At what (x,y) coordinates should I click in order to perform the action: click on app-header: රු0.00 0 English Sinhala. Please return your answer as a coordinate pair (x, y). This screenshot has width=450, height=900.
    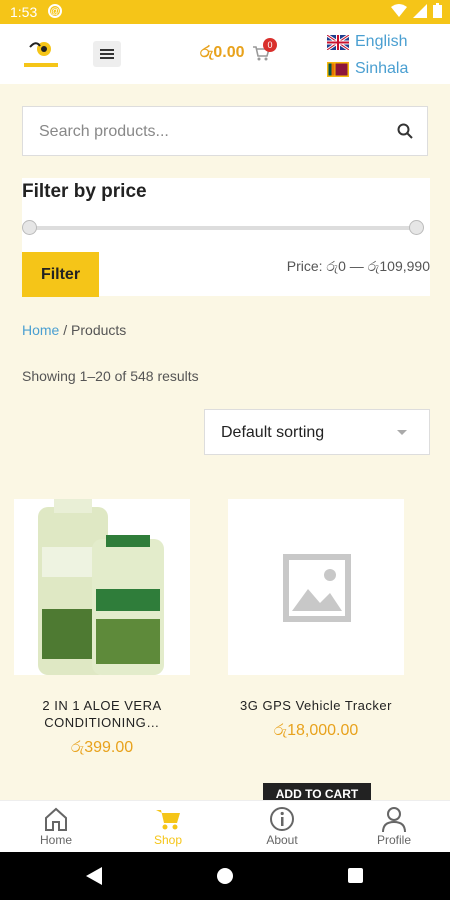
    Looking at the image, I should click on (225, 54).